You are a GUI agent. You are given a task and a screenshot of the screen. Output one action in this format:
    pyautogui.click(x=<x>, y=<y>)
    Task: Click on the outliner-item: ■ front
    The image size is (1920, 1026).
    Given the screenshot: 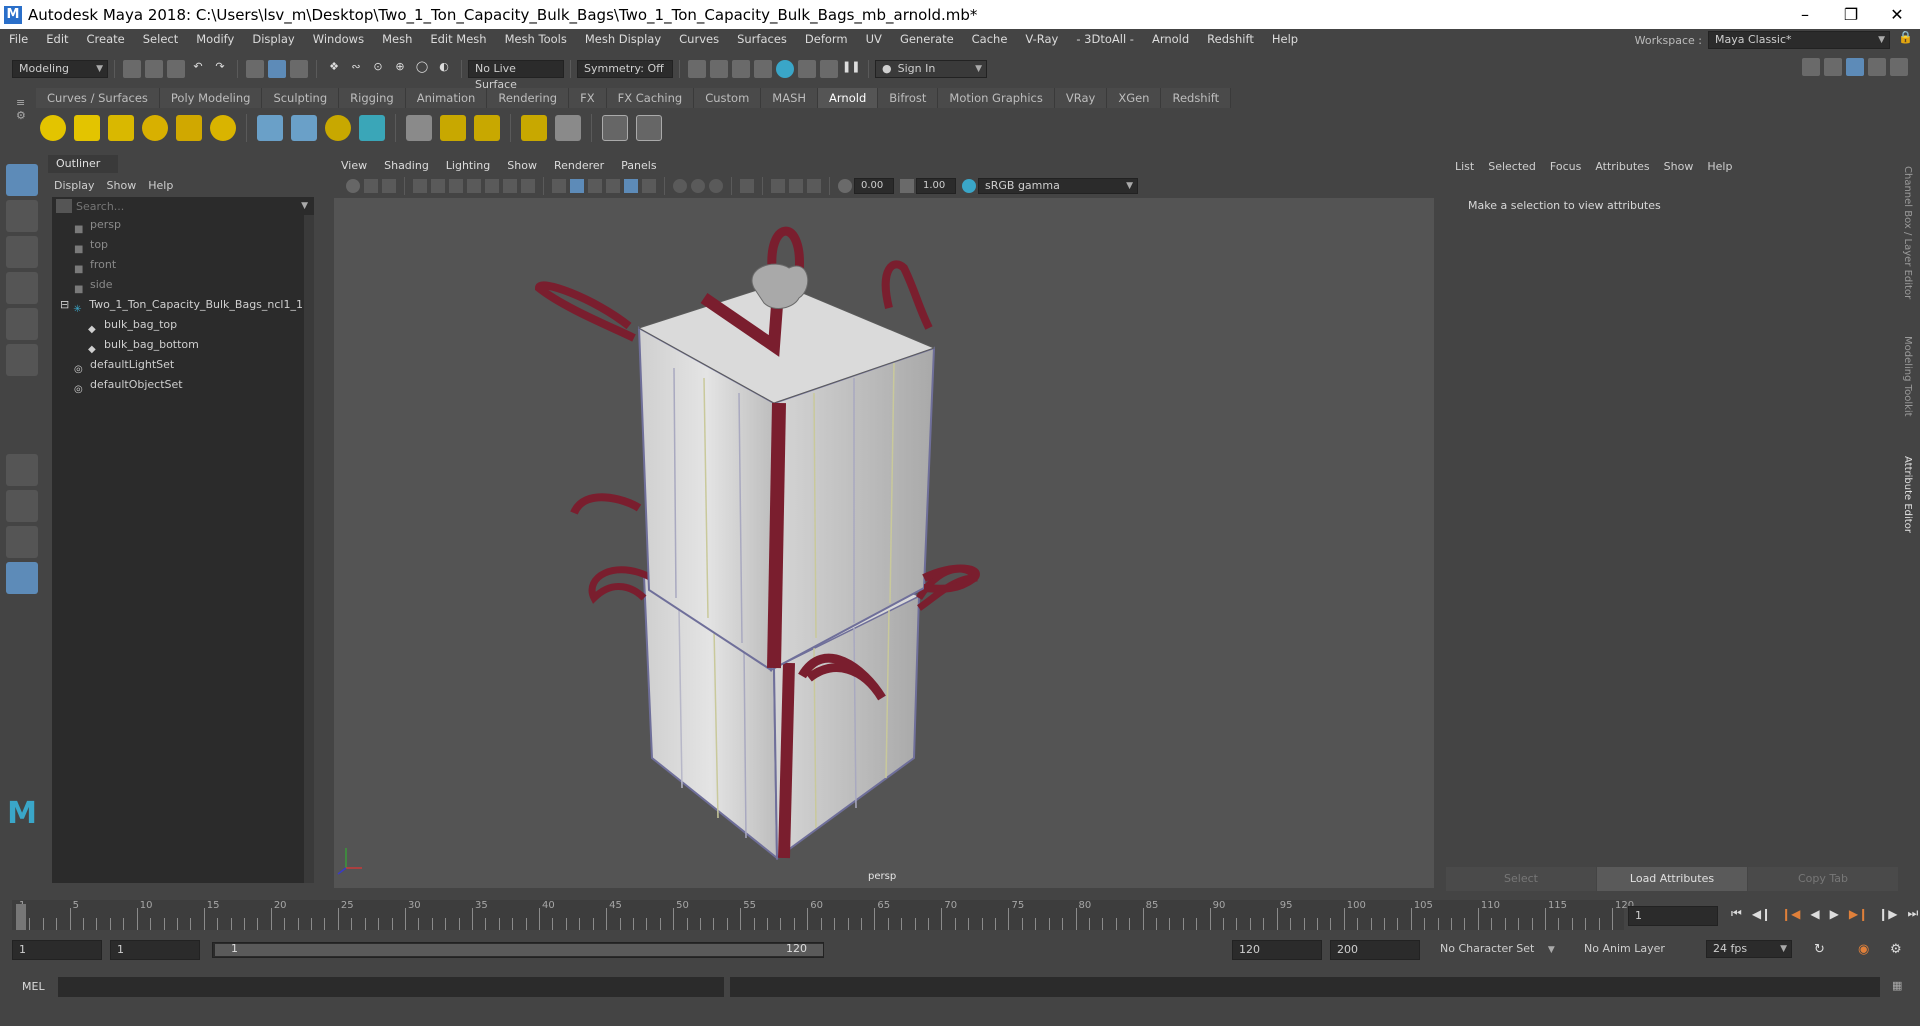 What is the action you would take?
    pyautogui.click(x=183, y=265)
    